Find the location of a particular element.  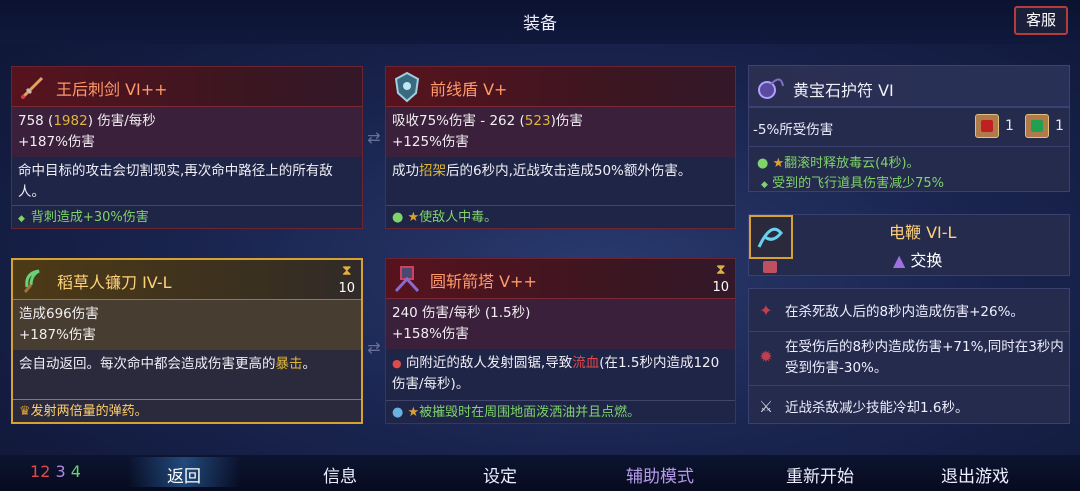

item-description: 命中目标的攻击会切割现实,再次命中路径上的所有敌人。 is located at coordinates (175, 181).